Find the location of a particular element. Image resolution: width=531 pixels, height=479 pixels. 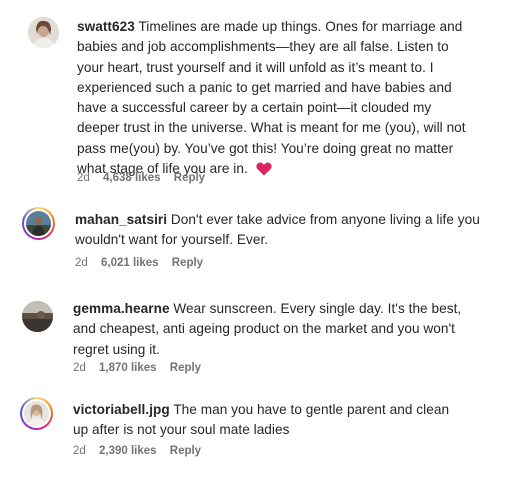

comment-likes: 2,390 likes is located at coordinates (128, 451).